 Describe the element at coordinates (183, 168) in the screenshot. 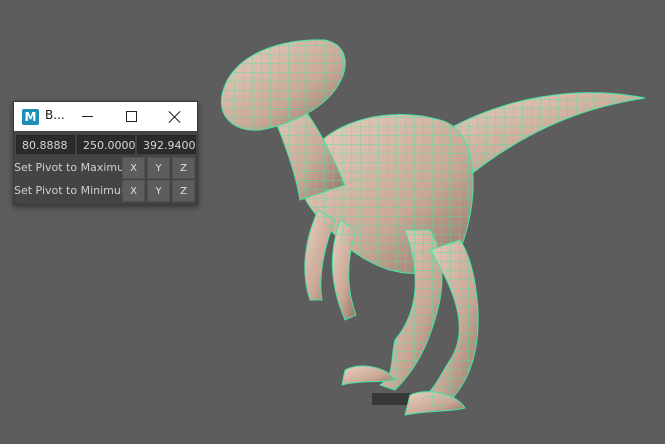

I see `set-pivot-max-z-button: Z` at that location.